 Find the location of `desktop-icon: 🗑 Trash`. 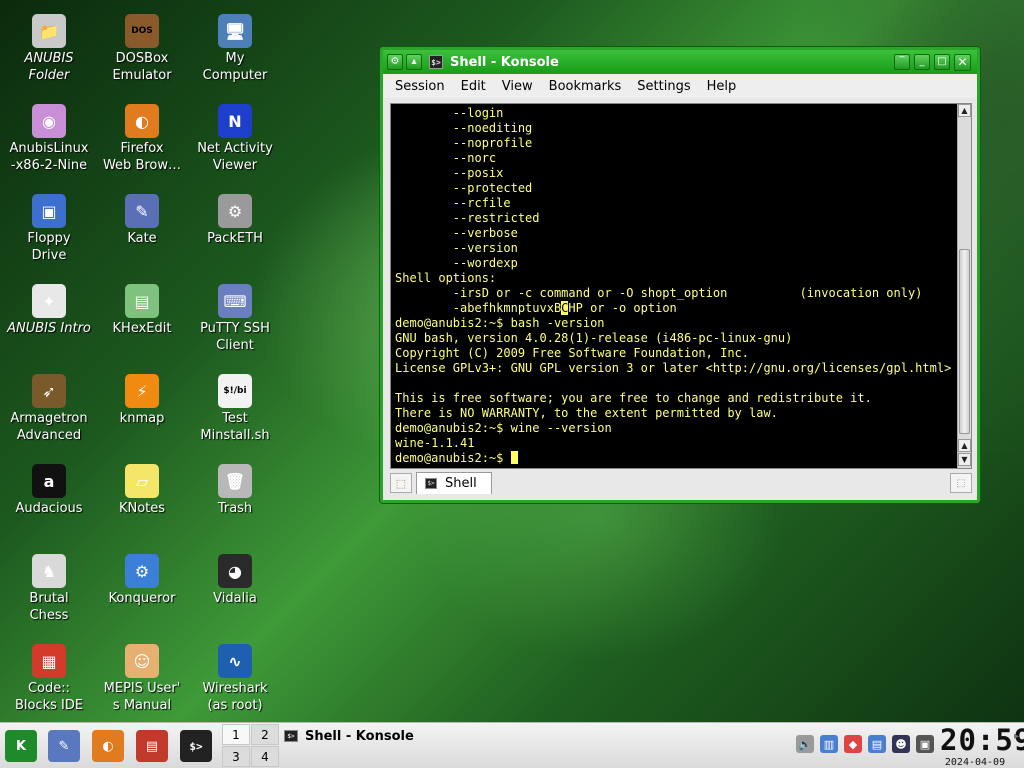

desktop-icon: 🗑 Trash is located at coordinates (235, 490).